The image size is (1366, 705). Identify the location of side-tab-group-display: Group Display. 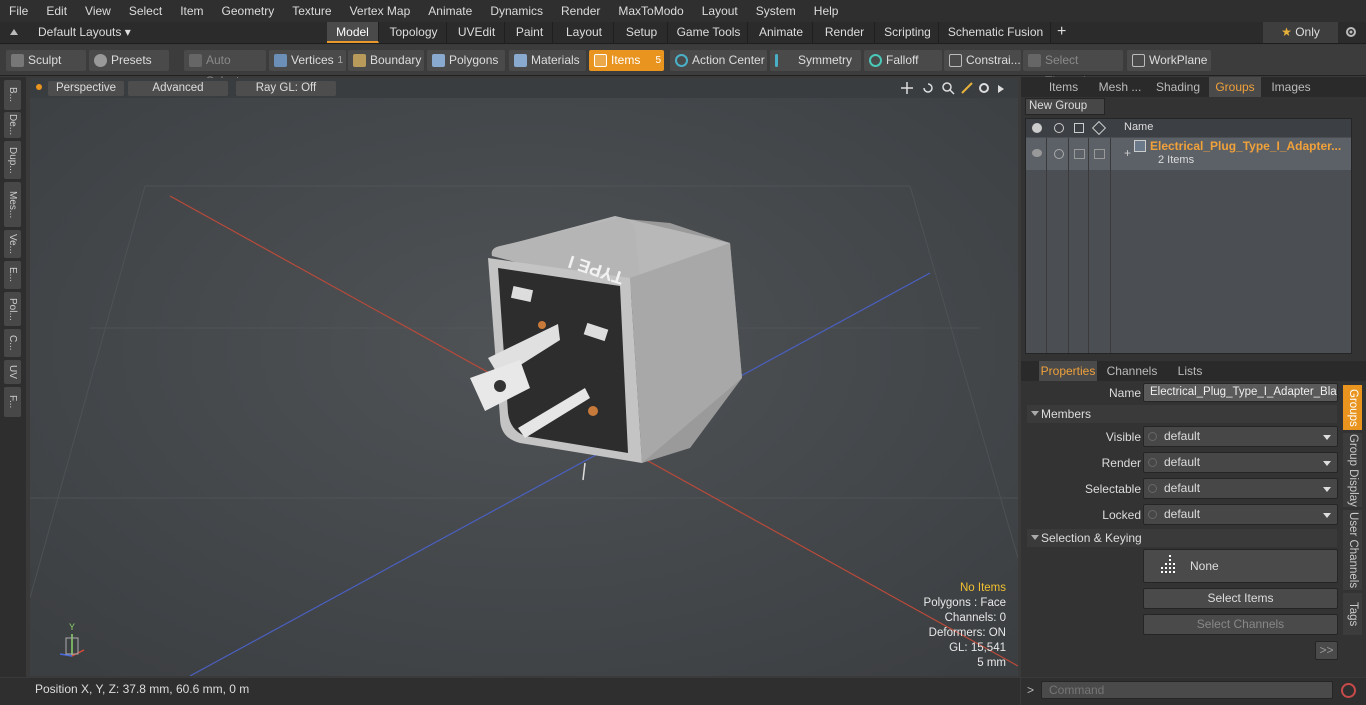
(1352, 470).